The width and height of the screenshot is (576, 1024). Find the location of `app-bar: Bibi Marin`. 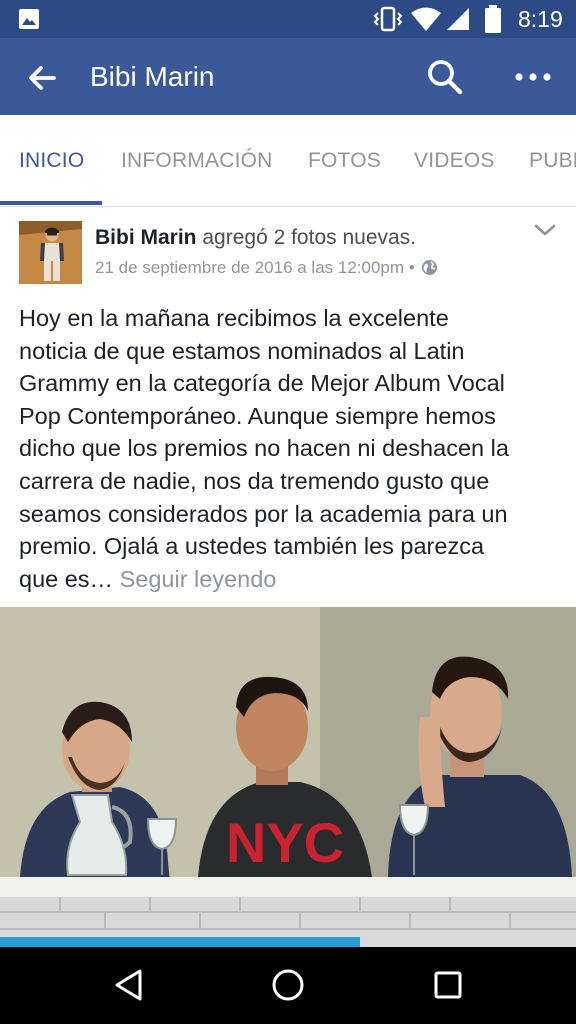

app-bar: Bibi Marin is located at coordinates (288, 76).